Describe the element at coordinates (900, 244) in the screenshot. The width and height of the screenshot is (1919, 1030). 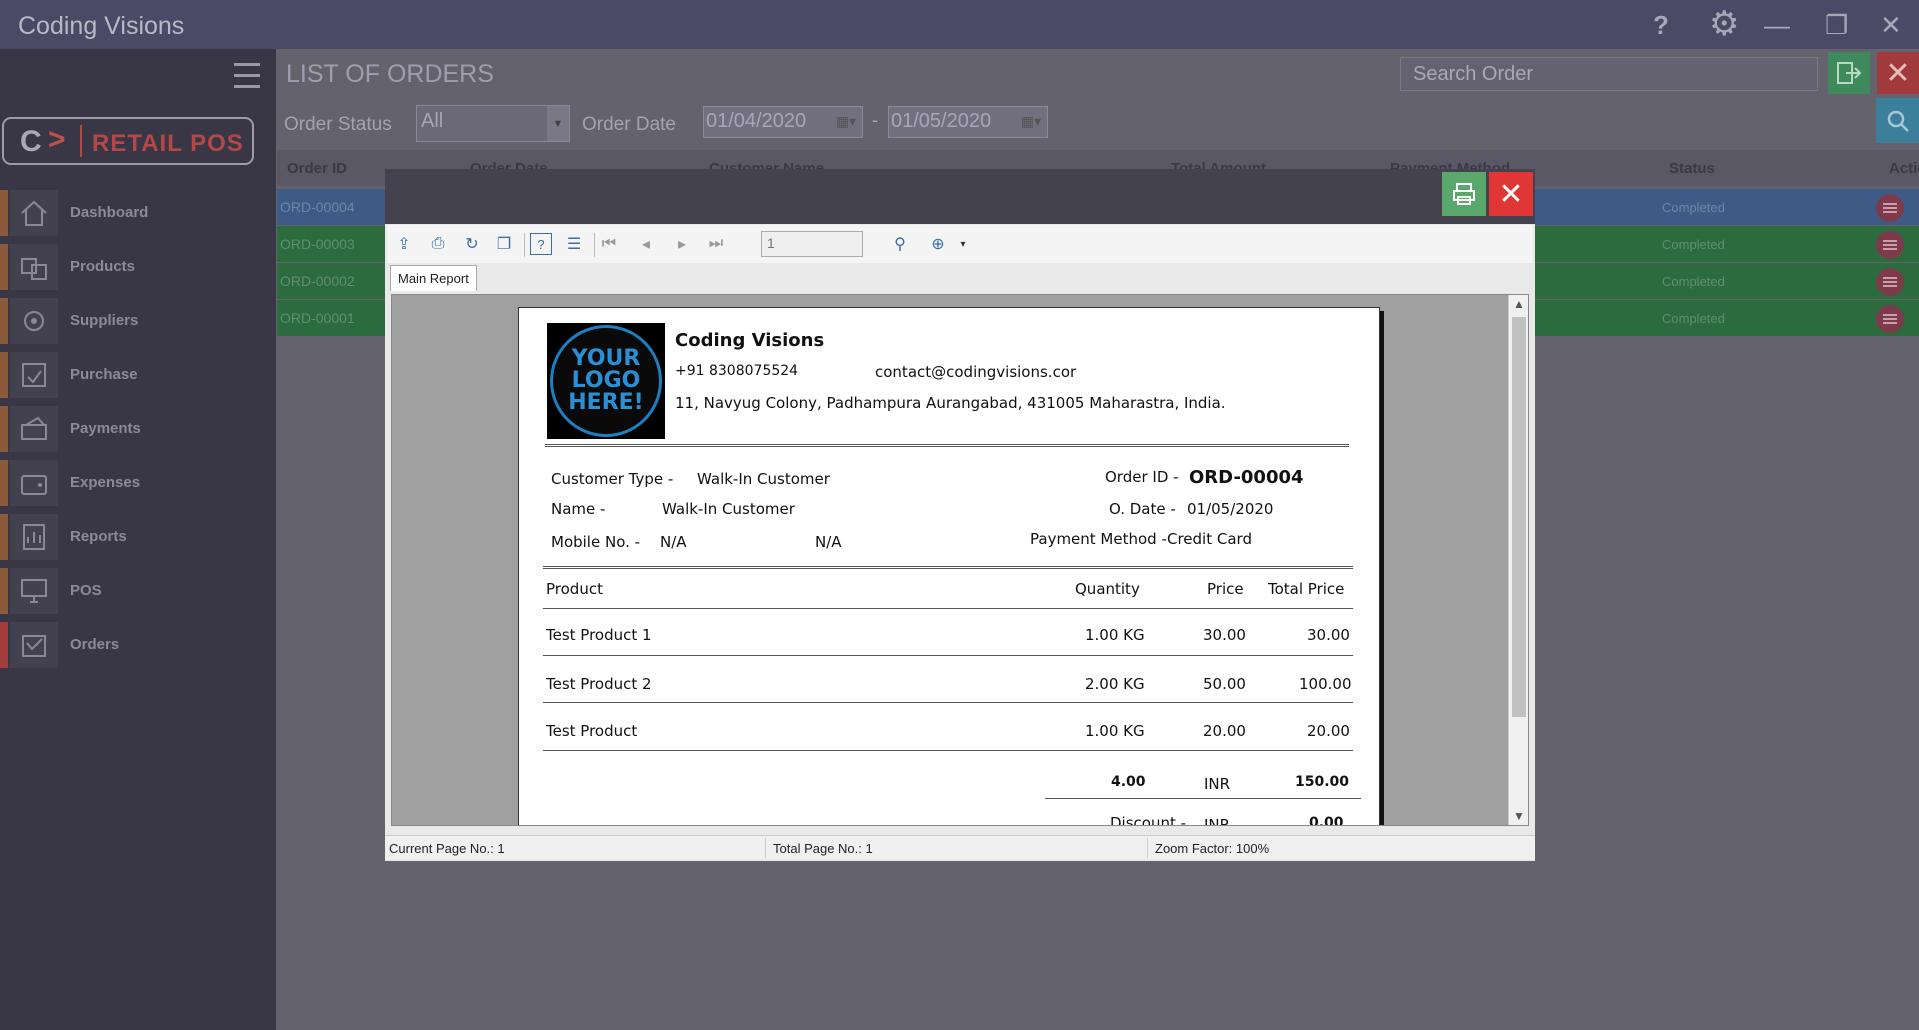
I see `find-icon: ⚲` at that location.